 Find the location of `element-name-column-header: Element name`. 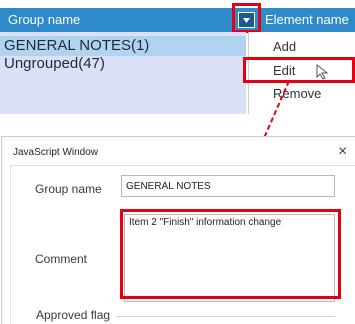

element-name-column-header: Element name is located at coordinates (307, 19).